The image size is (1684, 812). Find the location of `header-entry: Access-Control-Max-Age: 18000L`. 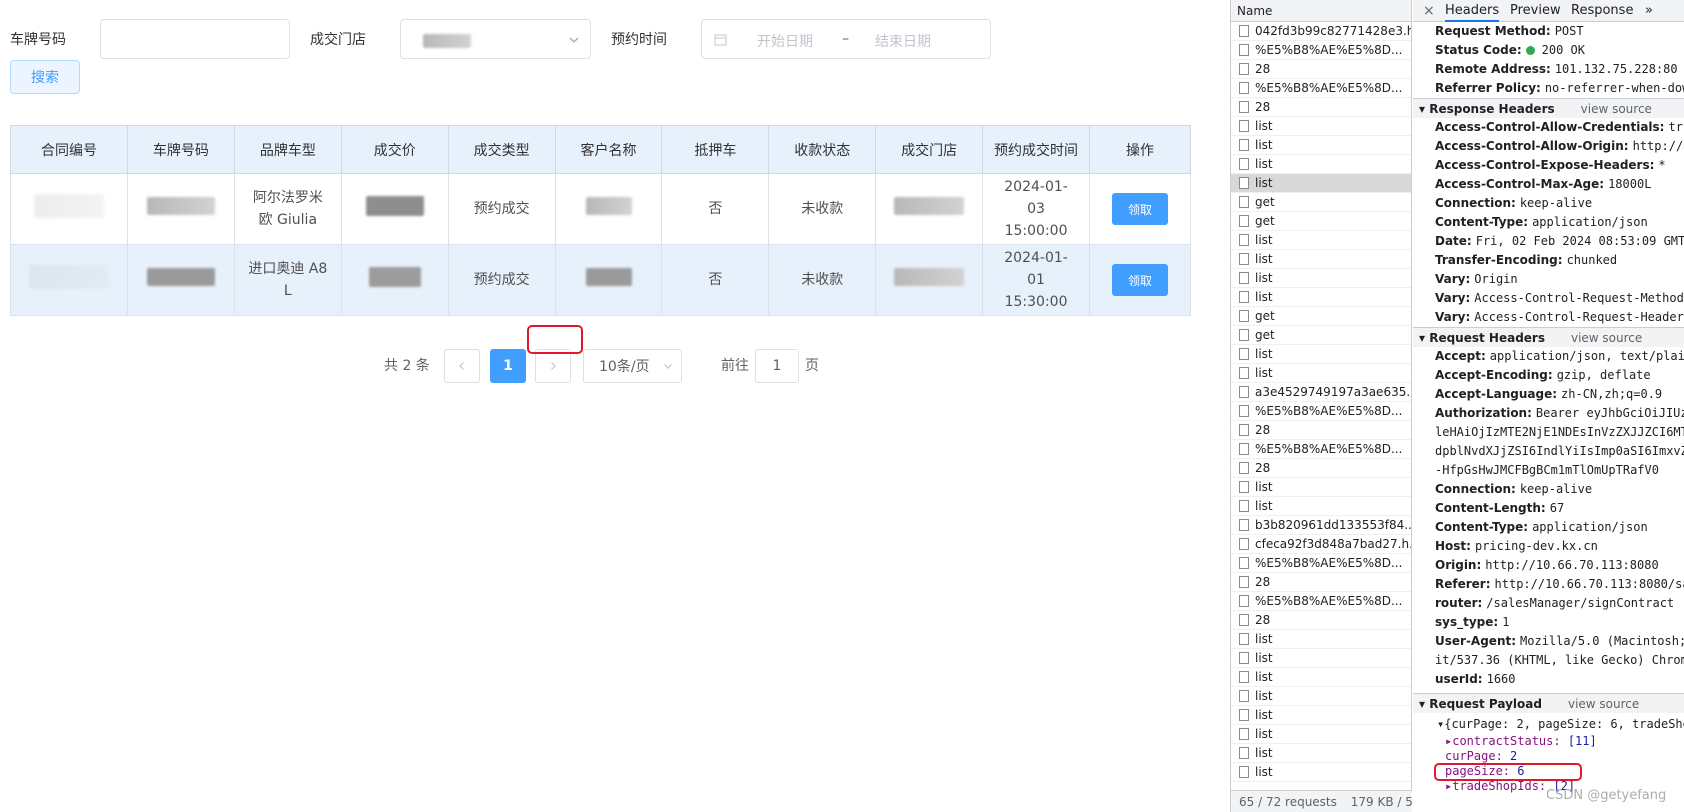

header-entry: Access-Control-Max-Age: 18000L is located at coordinates (1548, 184).